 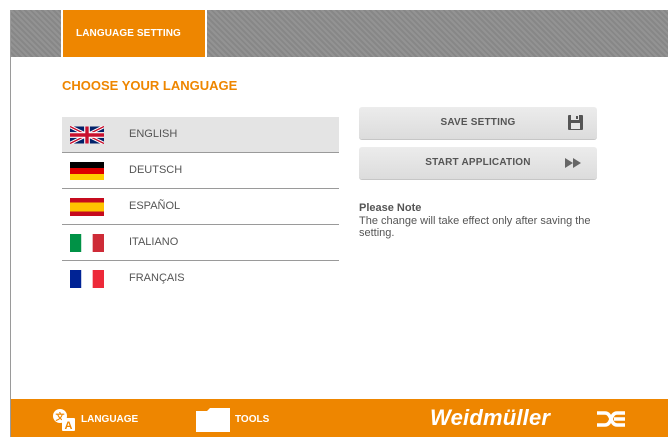 I want to click on language-label: ITALIANO, so click(x=154, y=242).